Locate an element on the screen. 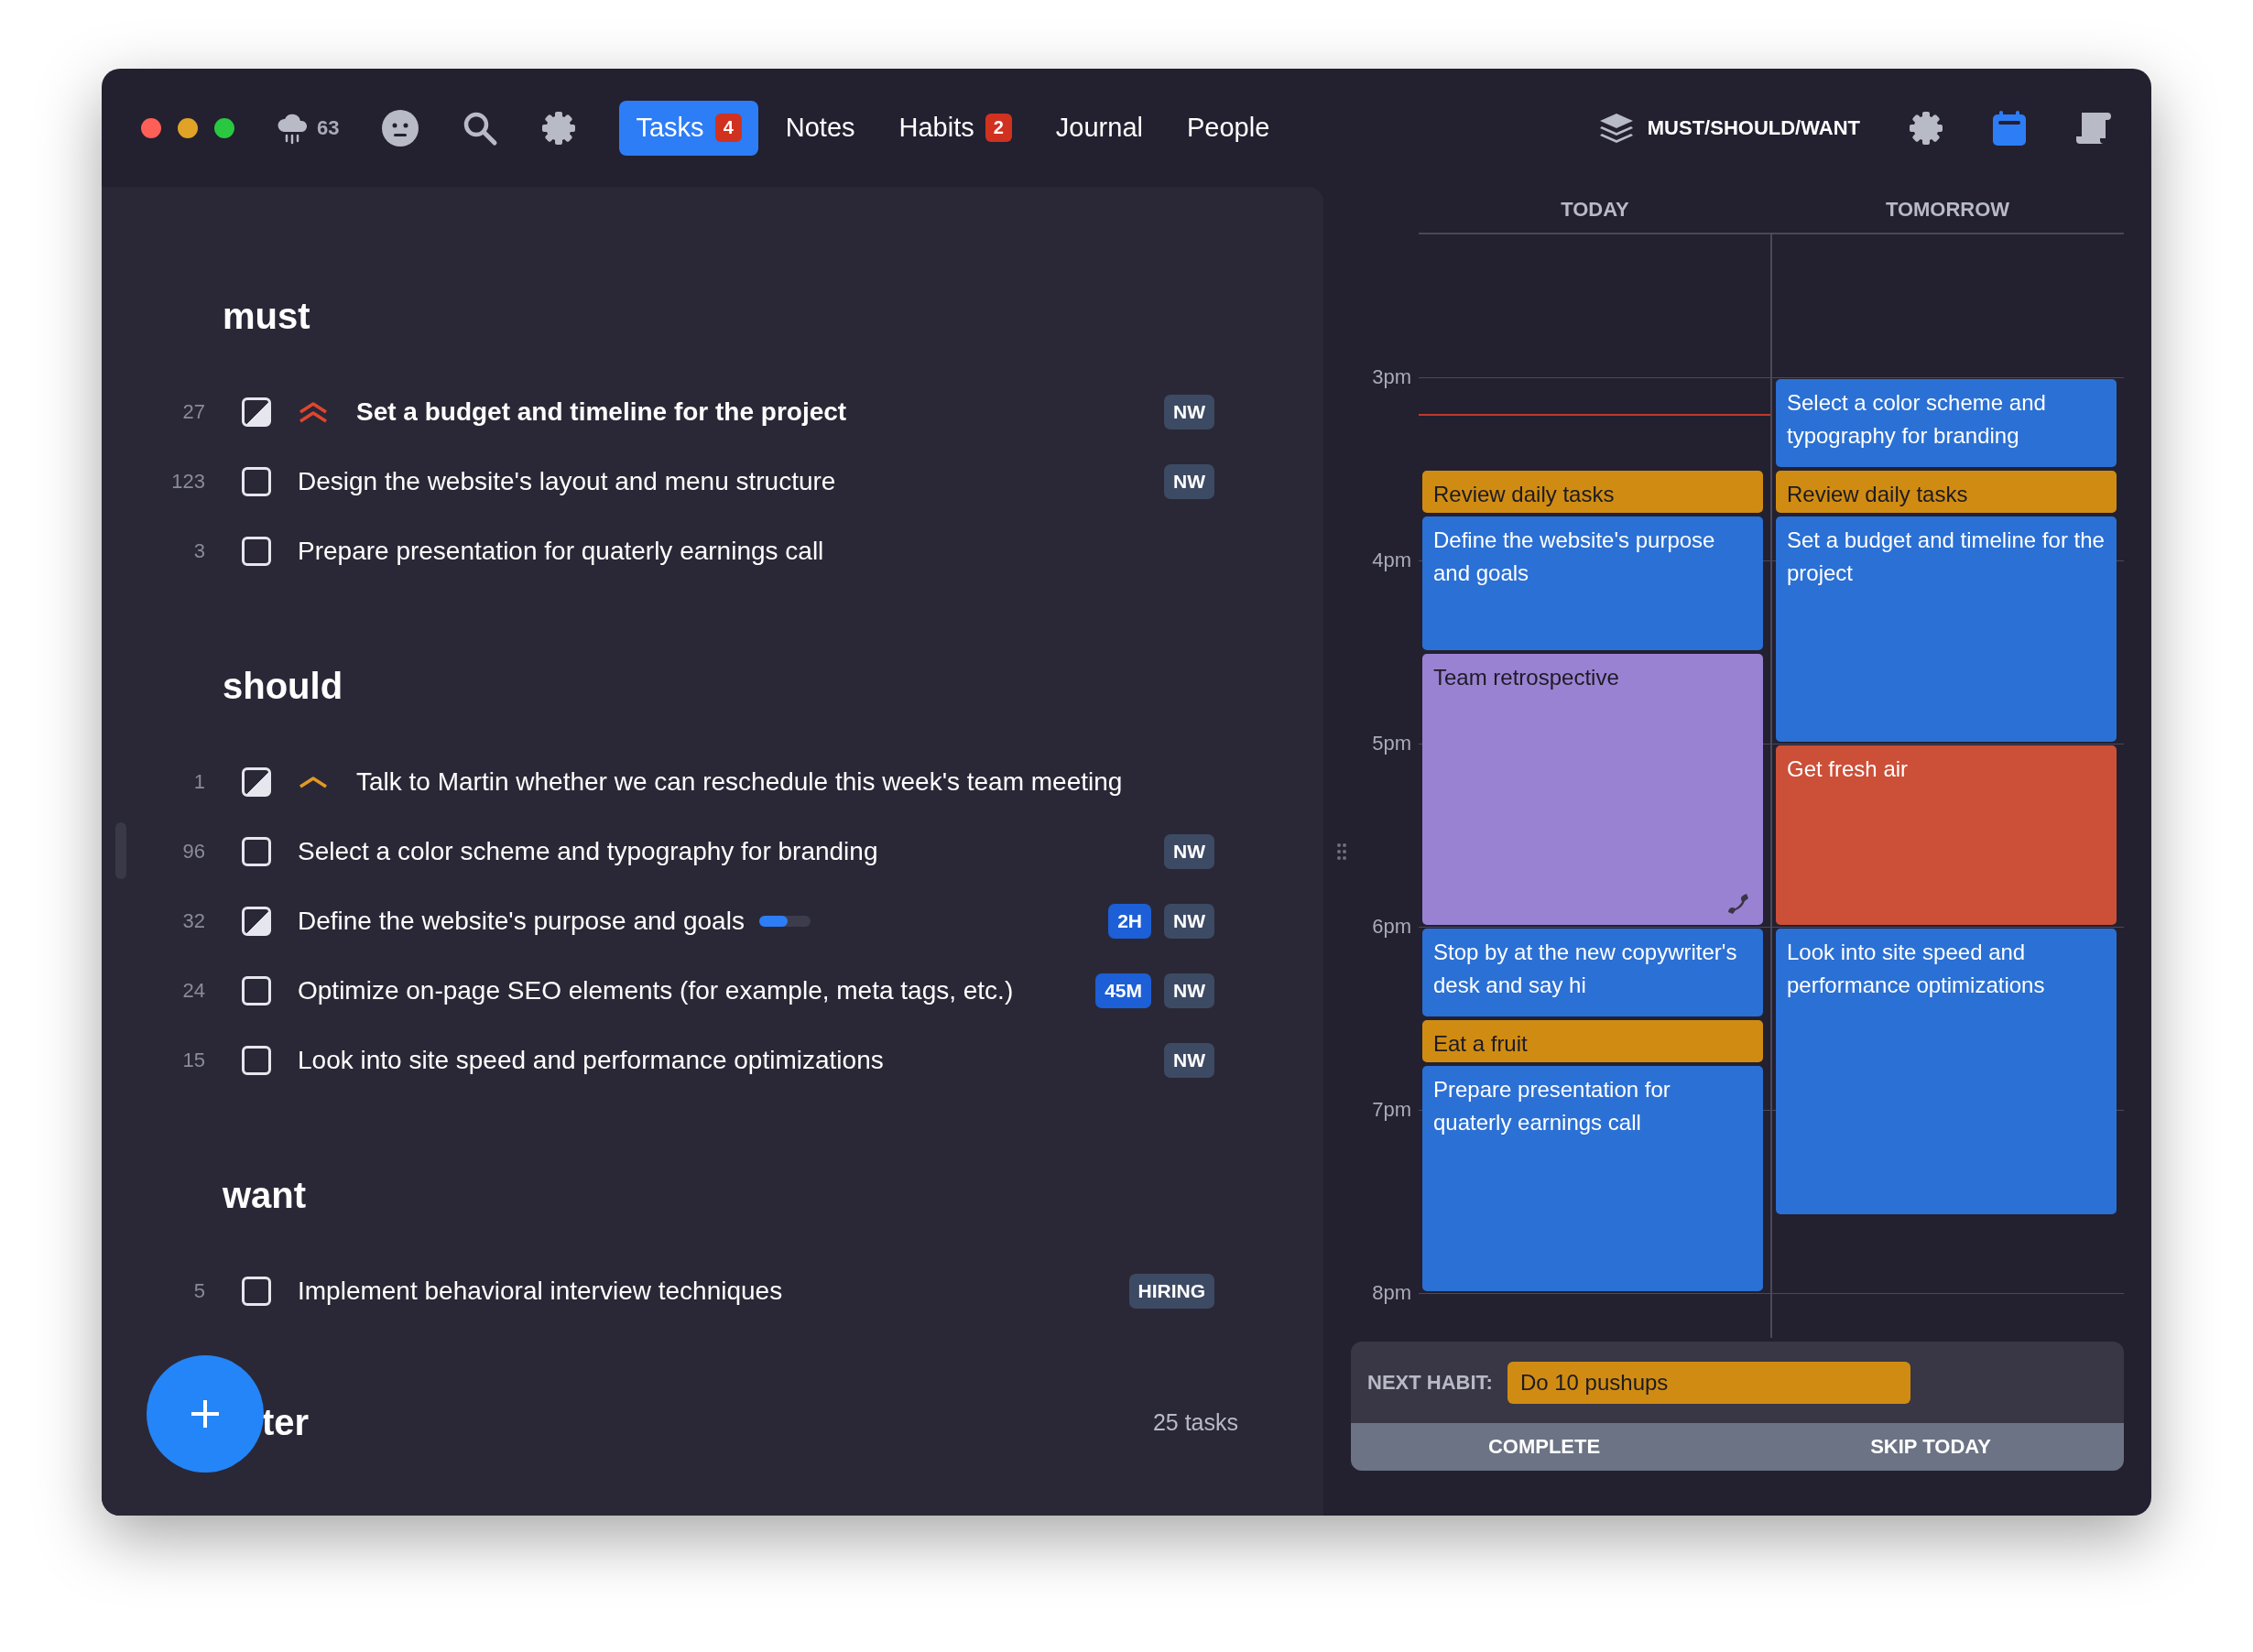 The width and height of the screenshot is (2253, 1652). hour-label: 3pm is located at coordinates (1391, 377).